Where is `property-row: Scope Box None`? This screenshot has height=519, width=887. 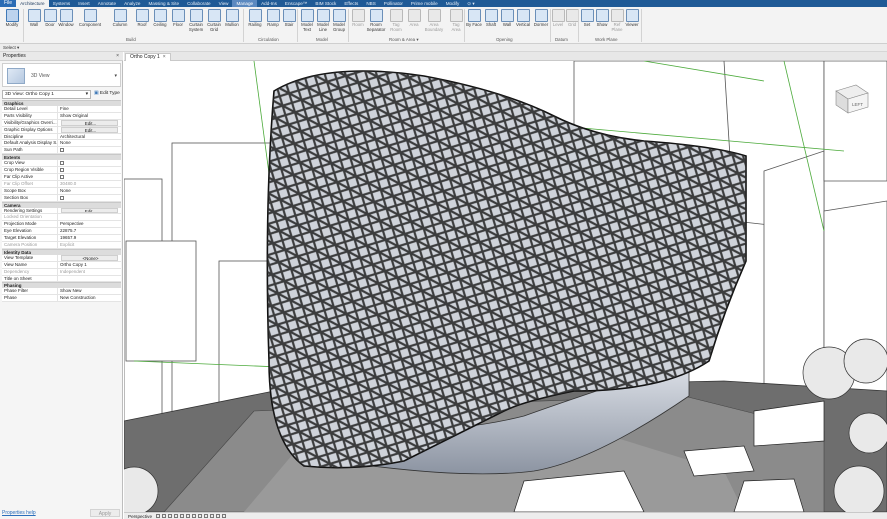
property-row: Scope Box None is located at coordinates (61, 191).